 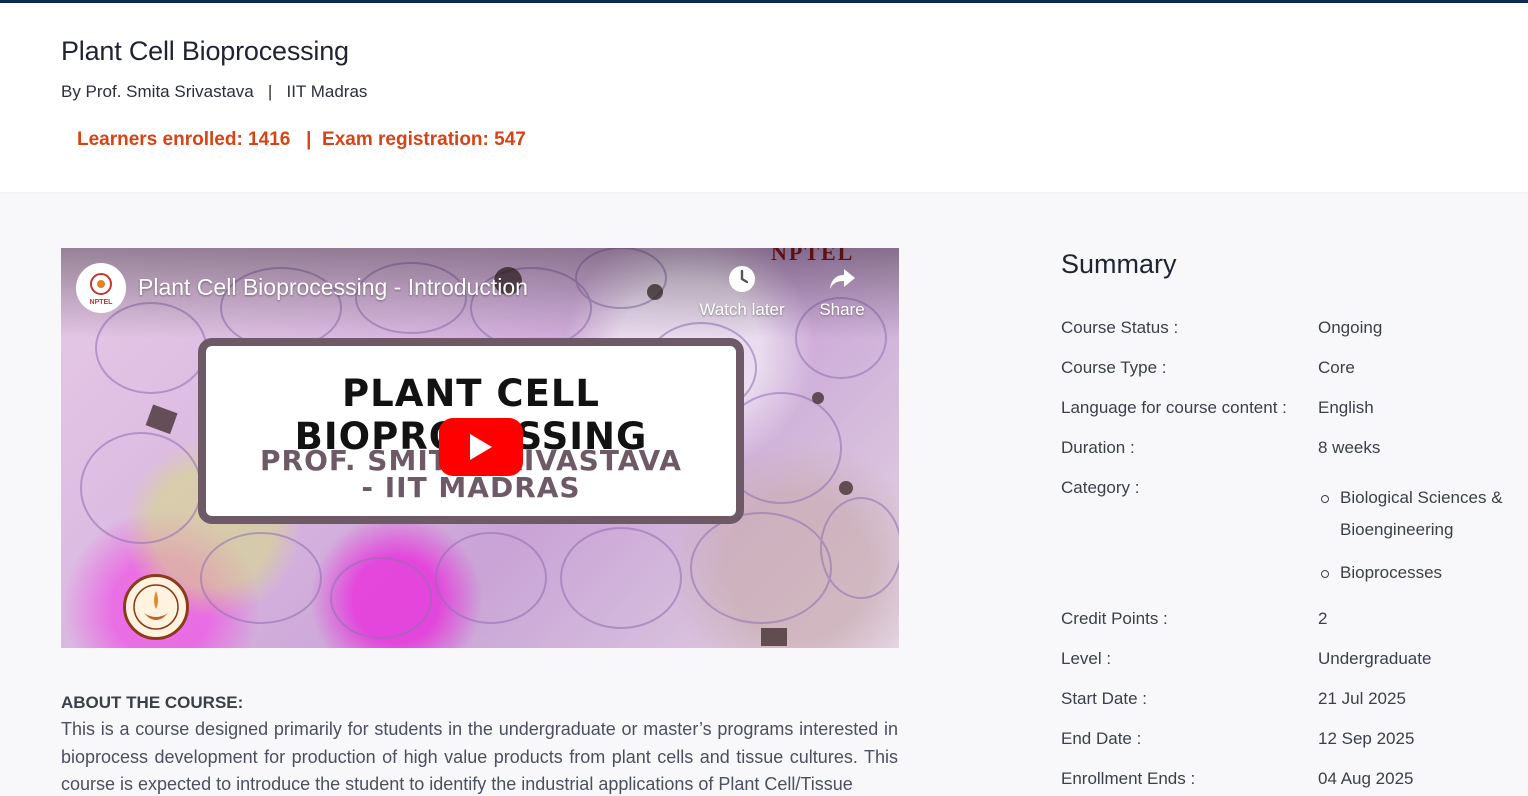 What do you see at coordinates (333, 287) in the screenshot?
I see `video-title: Plant Cell Bioprocessing - Introduction` at bounding box center [333, 287].